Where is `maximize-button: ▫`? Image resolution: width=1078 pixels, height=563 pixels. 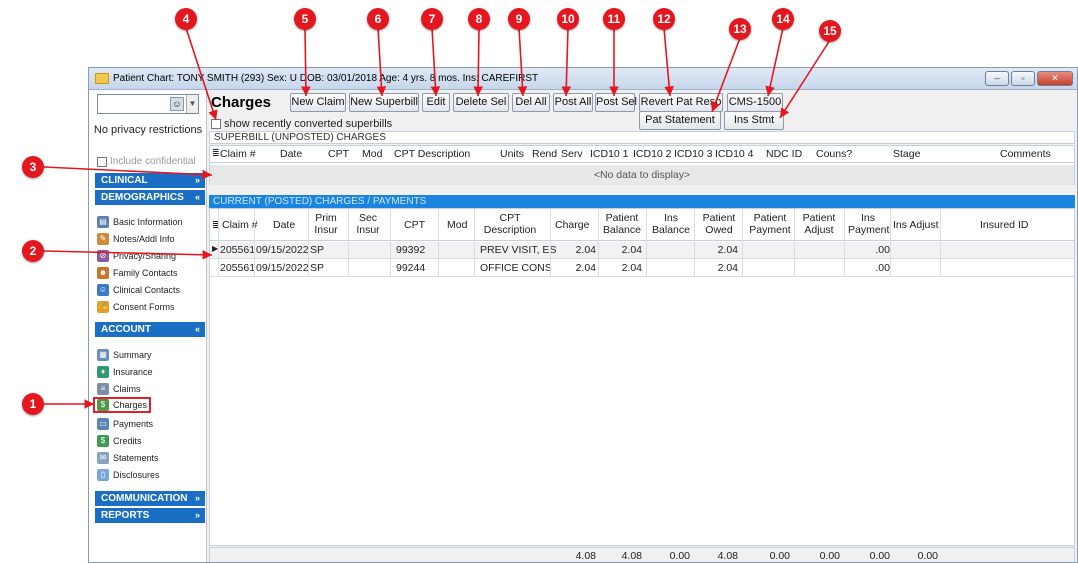 maximize-button: ▫ is located at coordinates (1023, 78).